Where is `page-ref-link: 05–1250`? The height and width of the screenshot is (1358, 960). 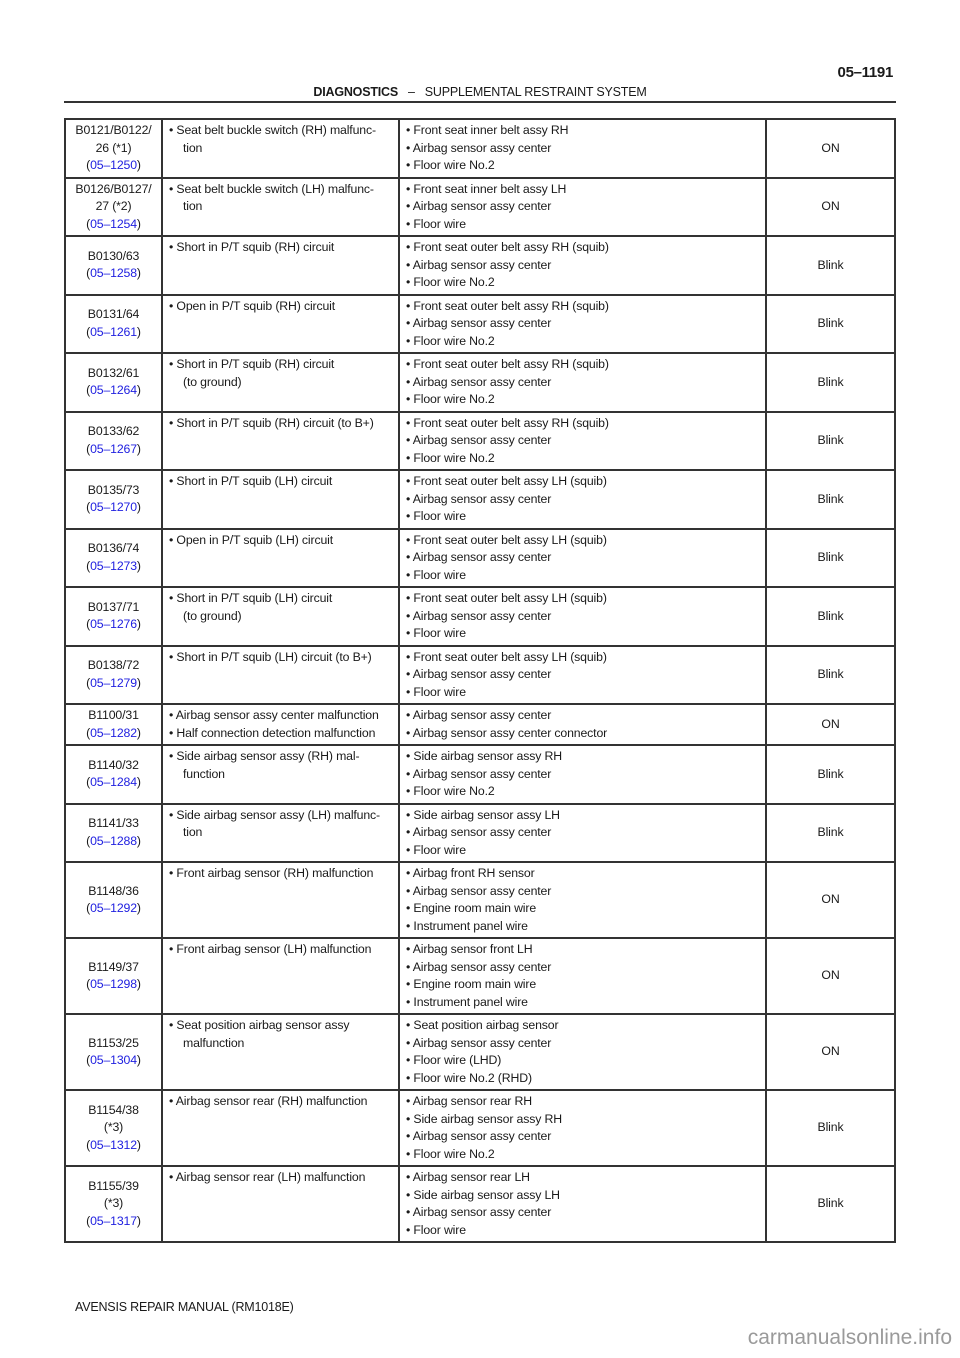 page-ref-link: 05–1250 is located at coordinates (113, 165).